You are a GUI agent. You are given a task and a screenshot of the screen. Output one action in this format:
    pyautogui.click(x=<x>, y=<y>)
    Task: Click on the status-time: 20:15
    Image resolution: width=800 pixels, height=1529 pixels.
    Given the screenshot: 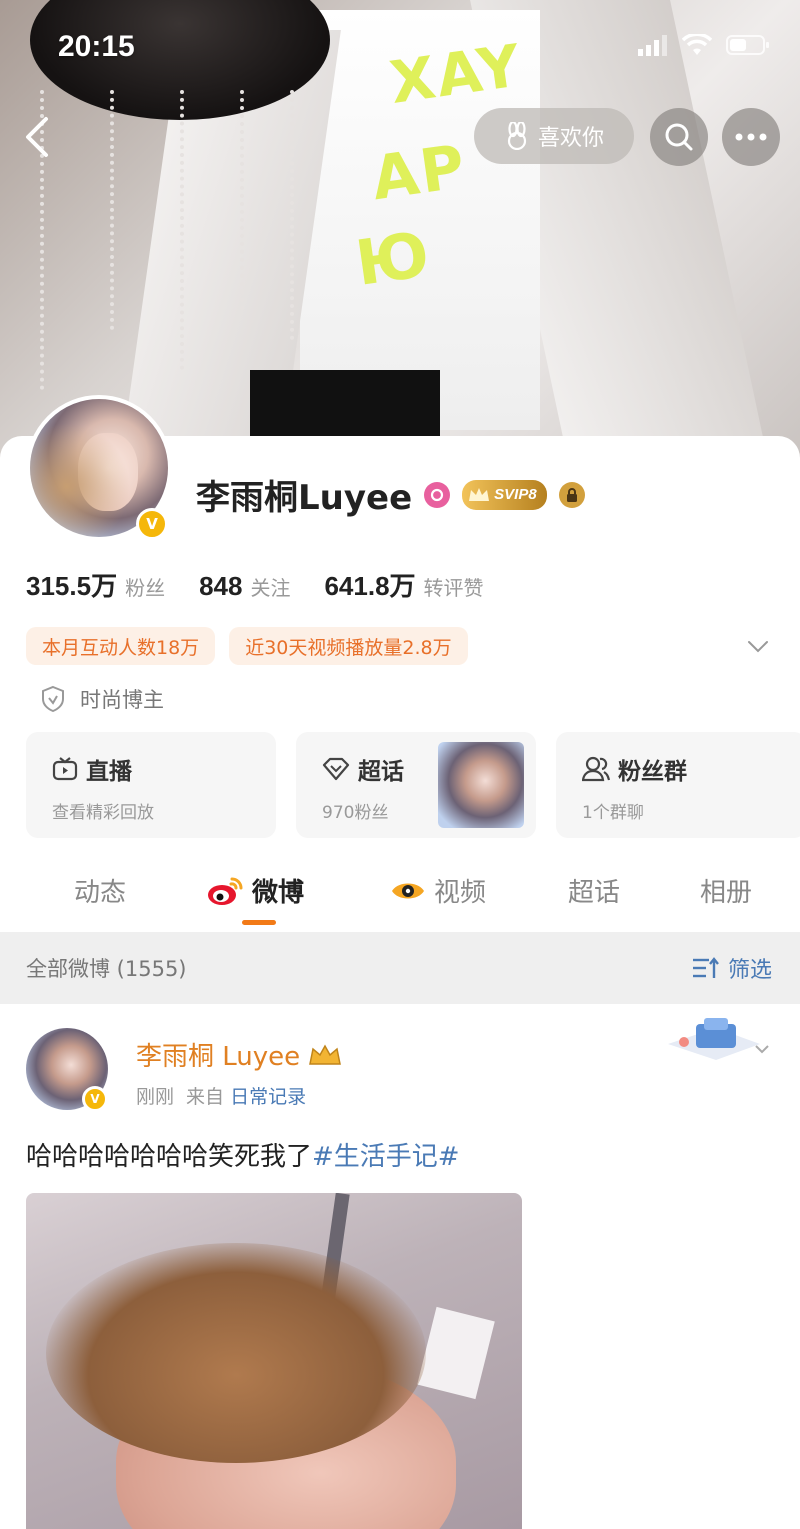 What is the action you would take?
    pyautogui.click(x=96, y=46)
    